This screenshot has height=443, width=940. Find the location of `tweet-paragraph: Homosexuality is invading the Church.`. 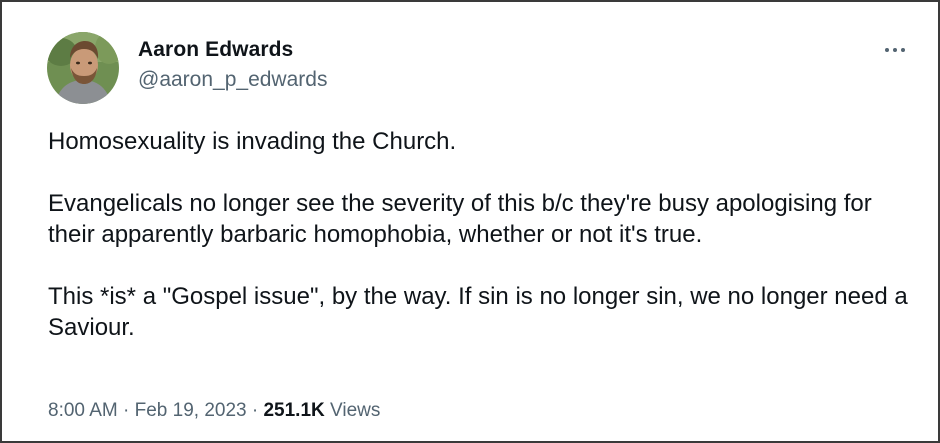

tweet-paragraph: Homosexuality is invading the Church. is located at coordinates (252, 141).